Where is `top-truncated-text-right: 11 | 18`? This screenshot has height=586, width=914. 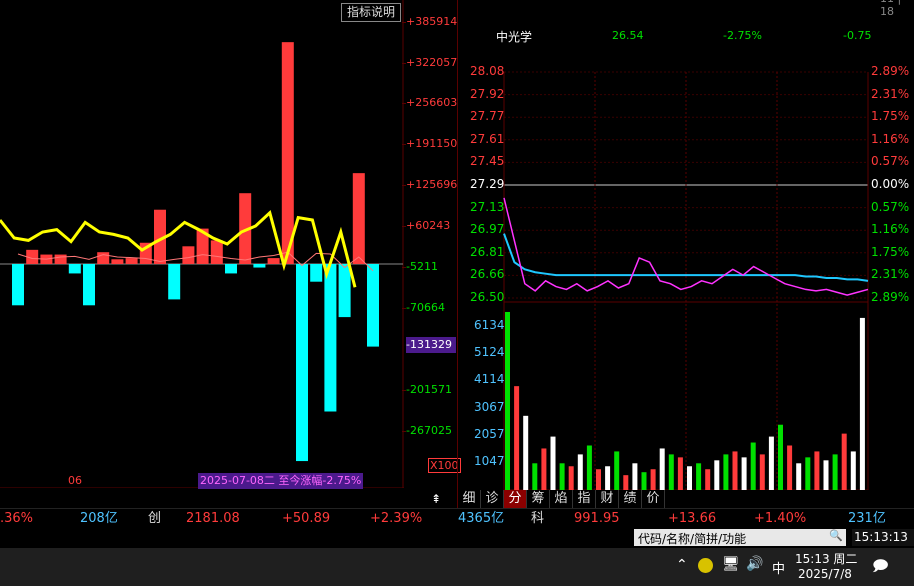 top-truncated-text-right: 11 | 18 is located at coordinates (890, 9).